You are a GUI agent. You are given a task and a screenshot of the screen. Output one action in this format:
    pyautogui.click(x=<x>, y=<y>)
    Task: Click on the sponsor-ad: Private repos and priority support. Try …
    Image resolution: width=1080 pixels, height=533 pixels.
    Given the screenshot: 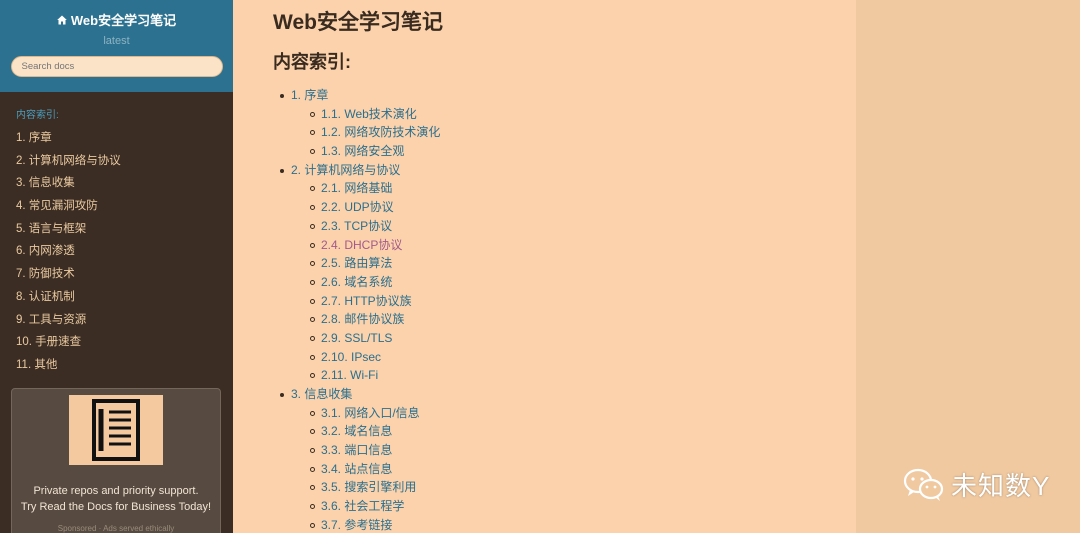 What is the action you would take?
    pyautogui.click(x=116, y=460)
    